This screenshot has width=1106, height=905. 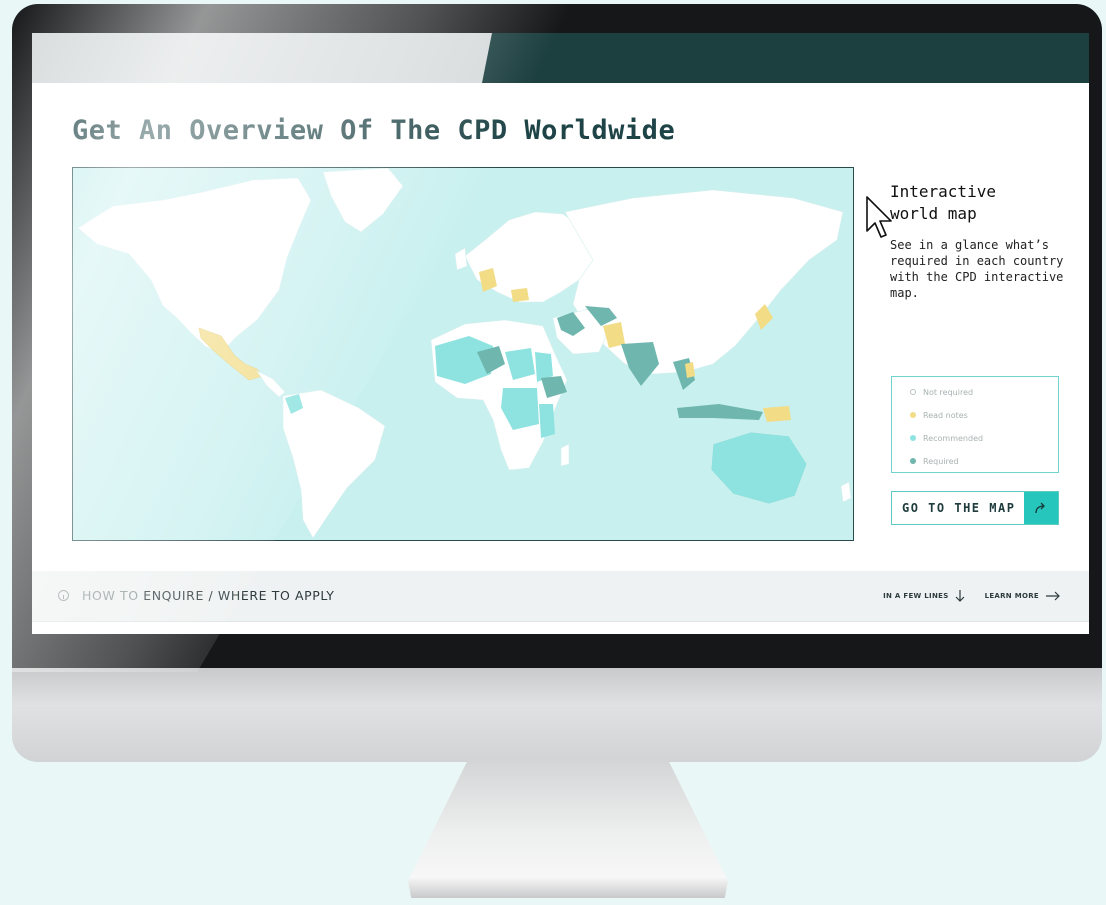 I want to click on page-title: Get An Overview Of The CPD Worldwide, so click(x=374, y=130).